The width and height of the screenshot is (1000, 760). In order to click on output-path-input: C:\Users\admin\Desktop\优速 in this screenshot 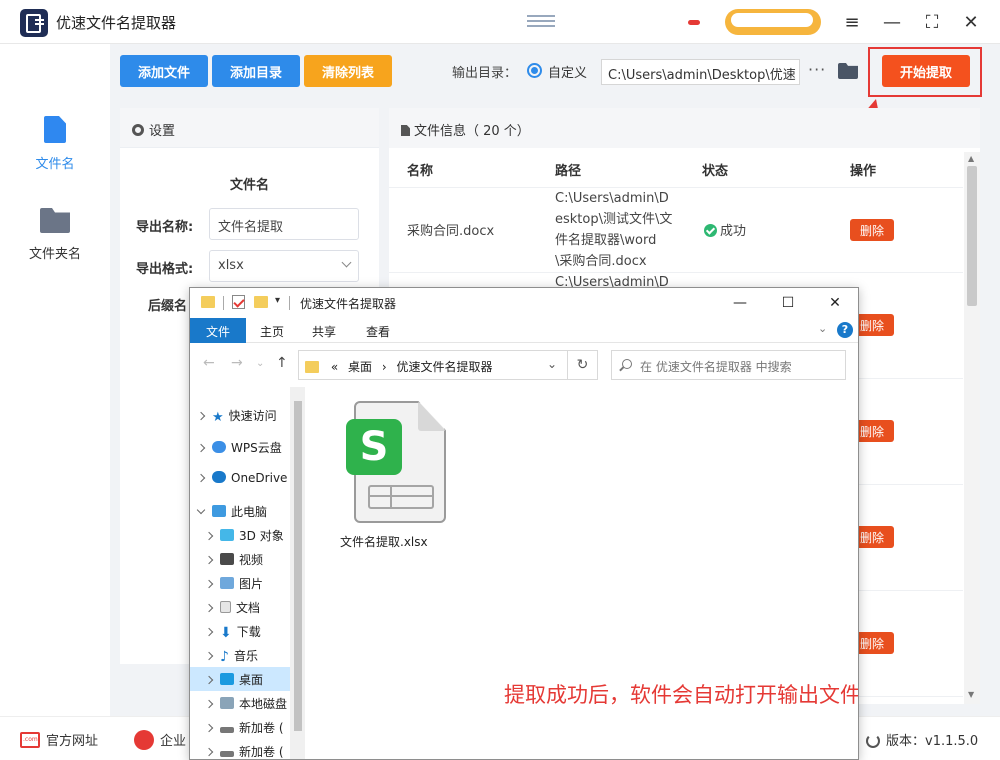, I will do `click(700, 72)`.